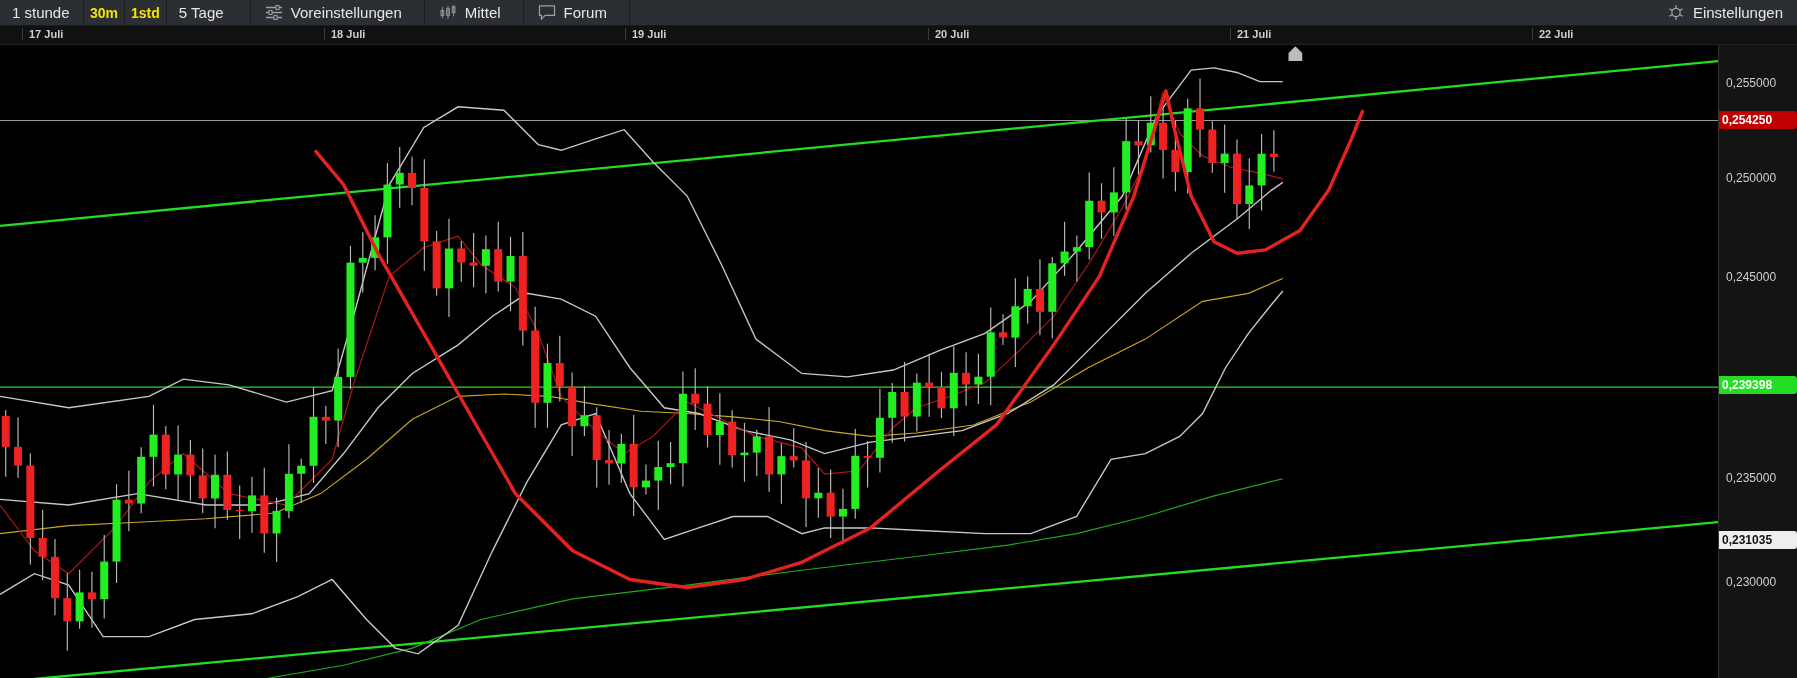  I want to click on settings-icon, so click(1675, 12).